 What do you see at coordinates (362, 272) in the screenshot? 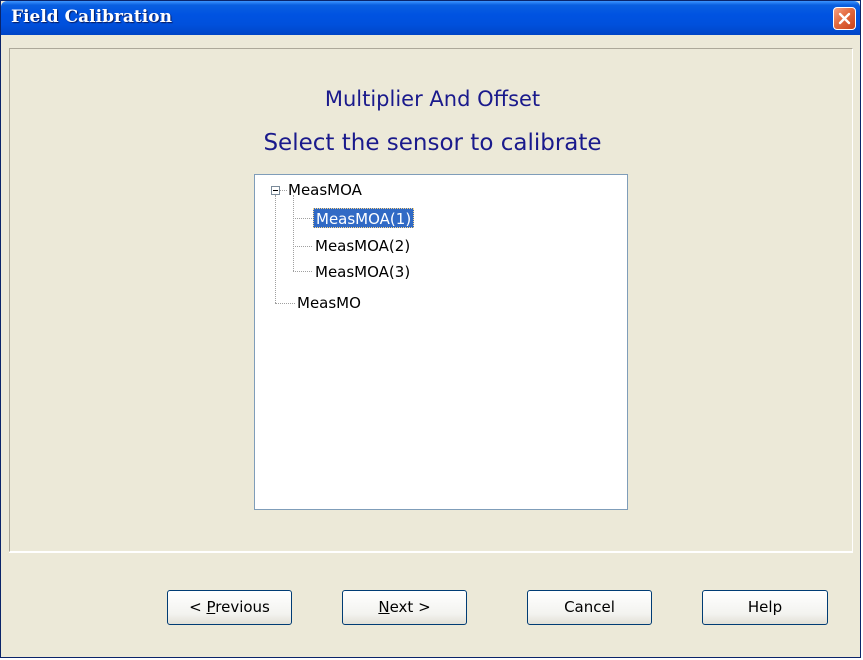
I see `tree-node-measmoa-3: MeasMOA(3)` at bounding box center [362, 272].